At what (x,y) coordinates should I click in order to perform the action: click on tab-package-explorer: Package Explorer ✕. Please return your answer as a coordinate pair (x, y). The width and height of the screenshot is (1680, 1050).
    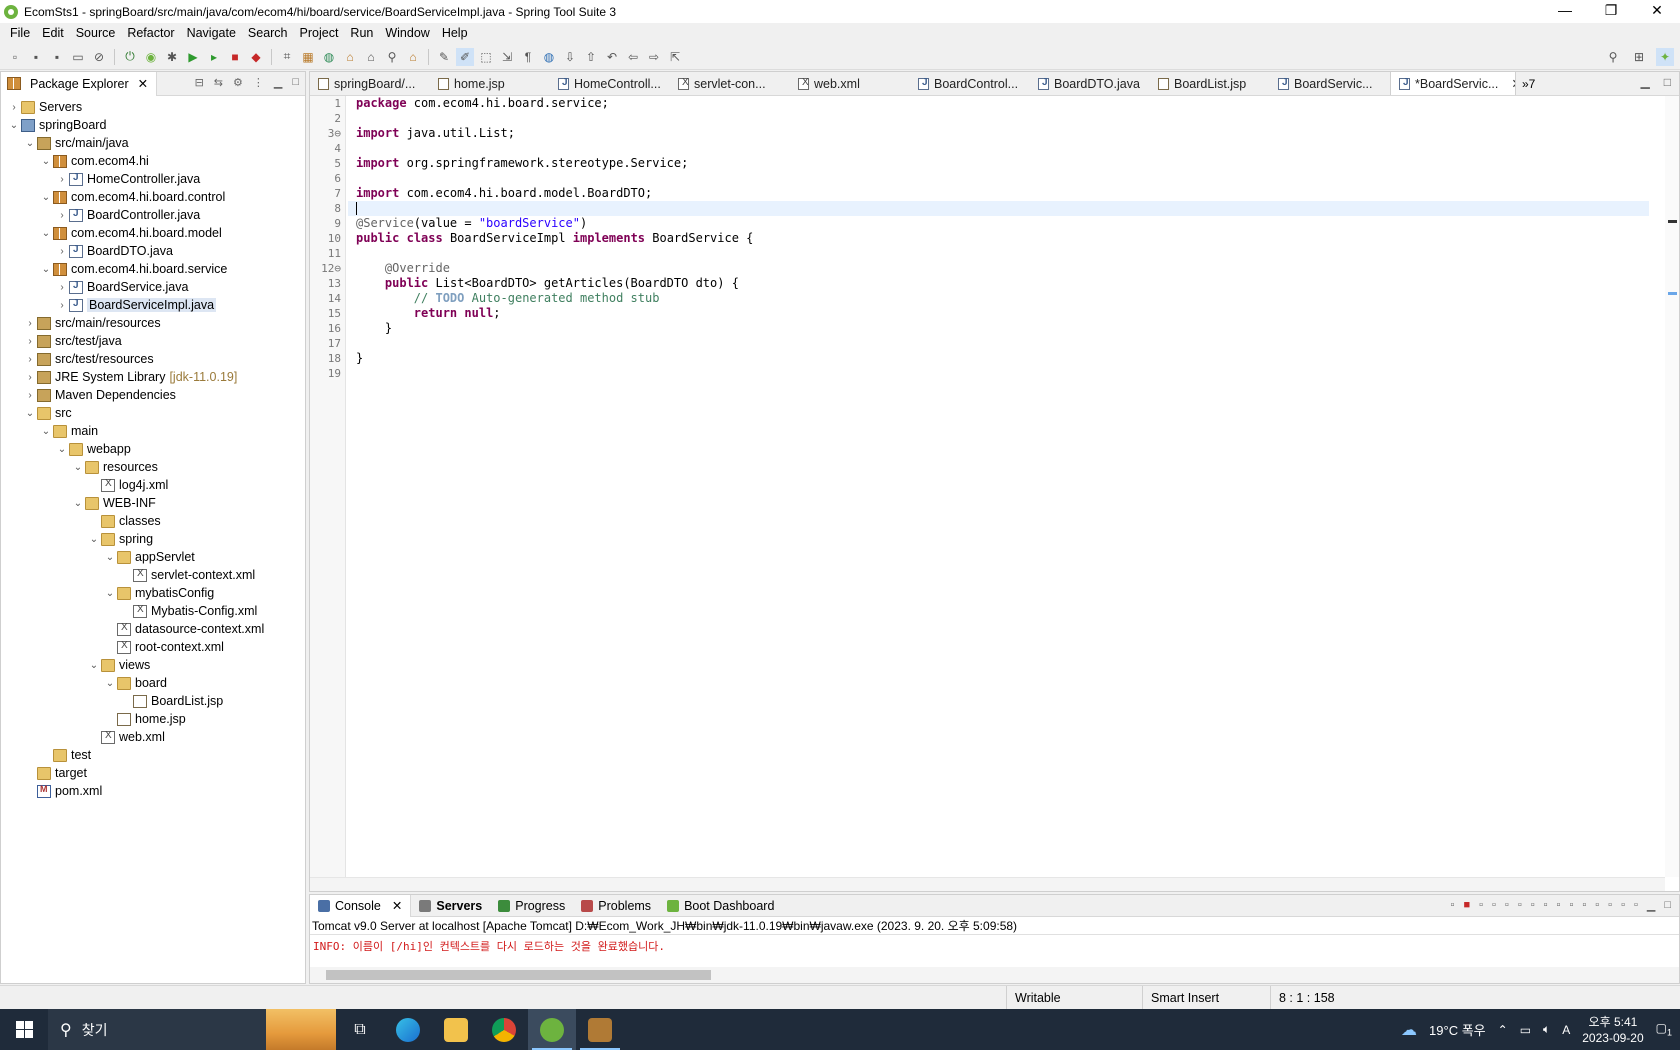
    Looking at the image, I should click on (79, 83).